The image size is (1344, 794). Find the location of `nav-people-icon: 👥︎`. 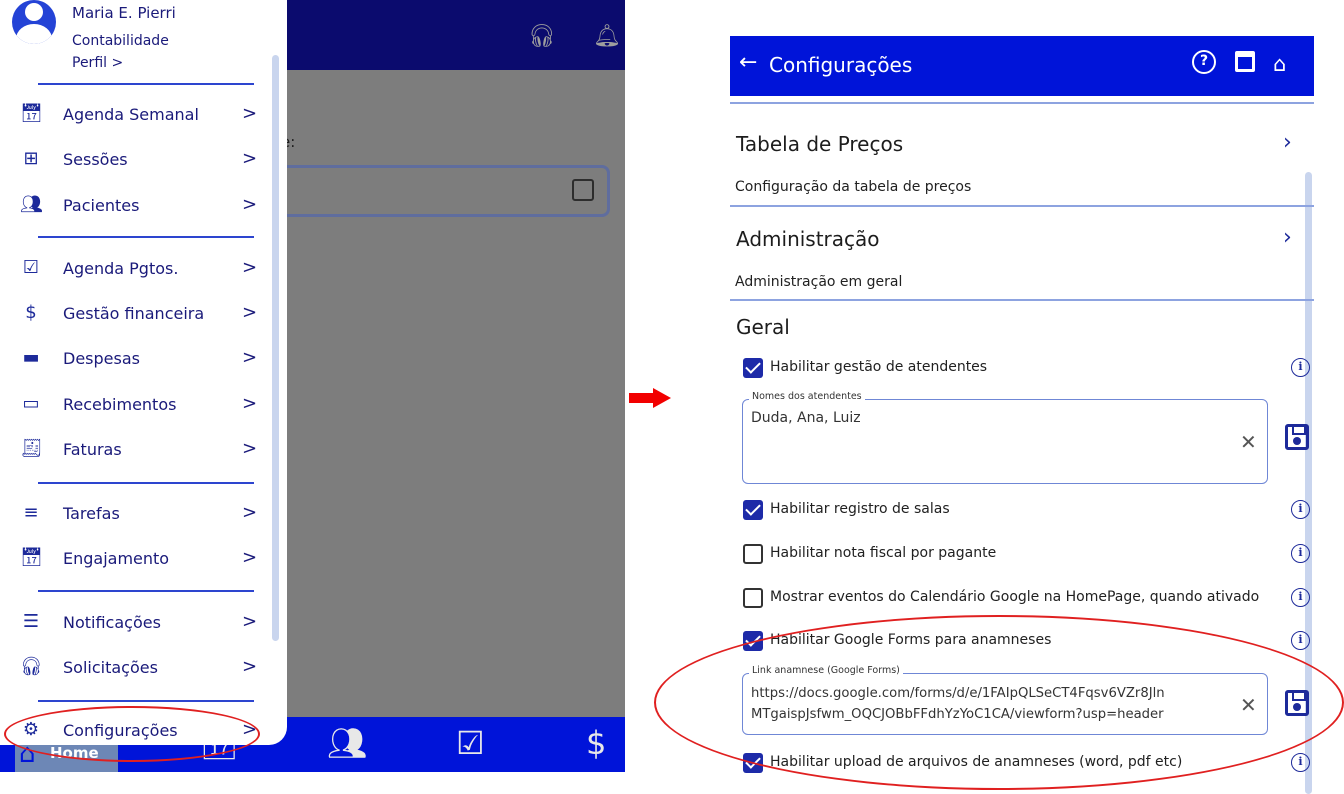

nav-people-icon: 👥︎ is located at coordinates (347, 743).